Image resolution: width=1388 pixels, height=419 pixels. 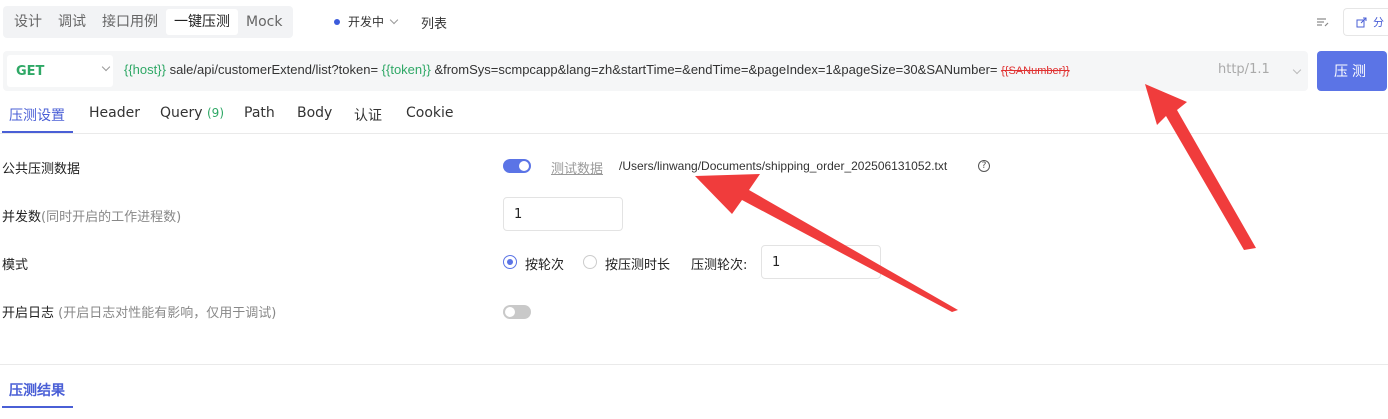 What do you see at coordinates (165, 313) in the screenshot?
I see `log-hint: (开启日志对性能有影响，仅用于调试)` at bounding box center [165, 313].